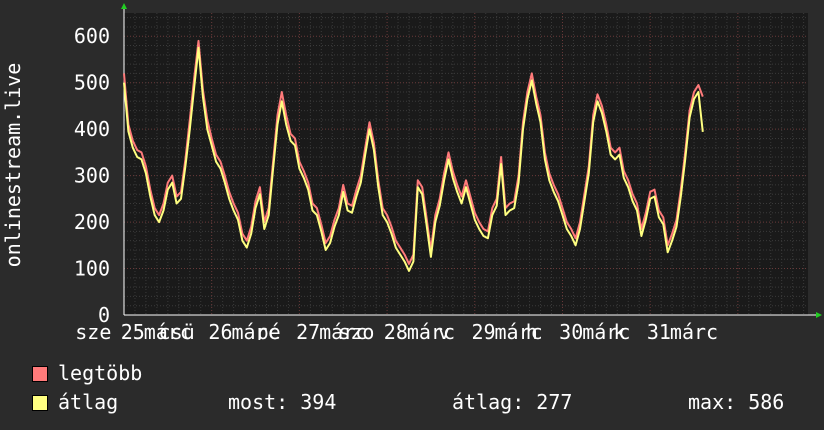 This screenshot has width=824, height=430. Describe the element at coordinates (819, 315) in the screenshot. I see `x-axis-arrow` at that location.